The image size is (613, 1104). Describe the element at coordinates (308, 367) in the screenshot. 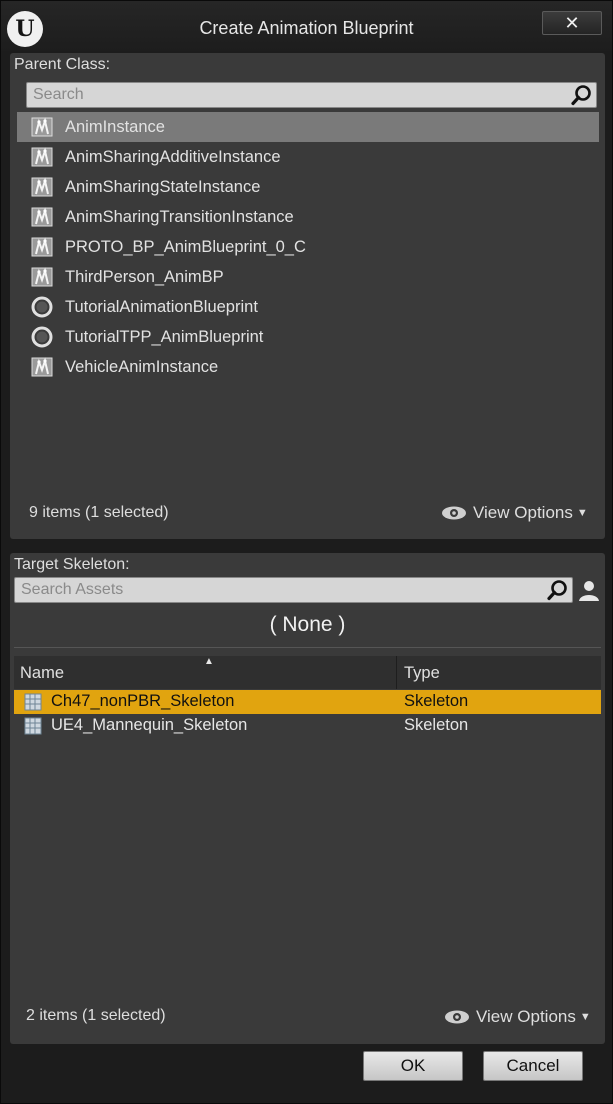

I see `class-list-item: VehicleAnimInstance` at that location.